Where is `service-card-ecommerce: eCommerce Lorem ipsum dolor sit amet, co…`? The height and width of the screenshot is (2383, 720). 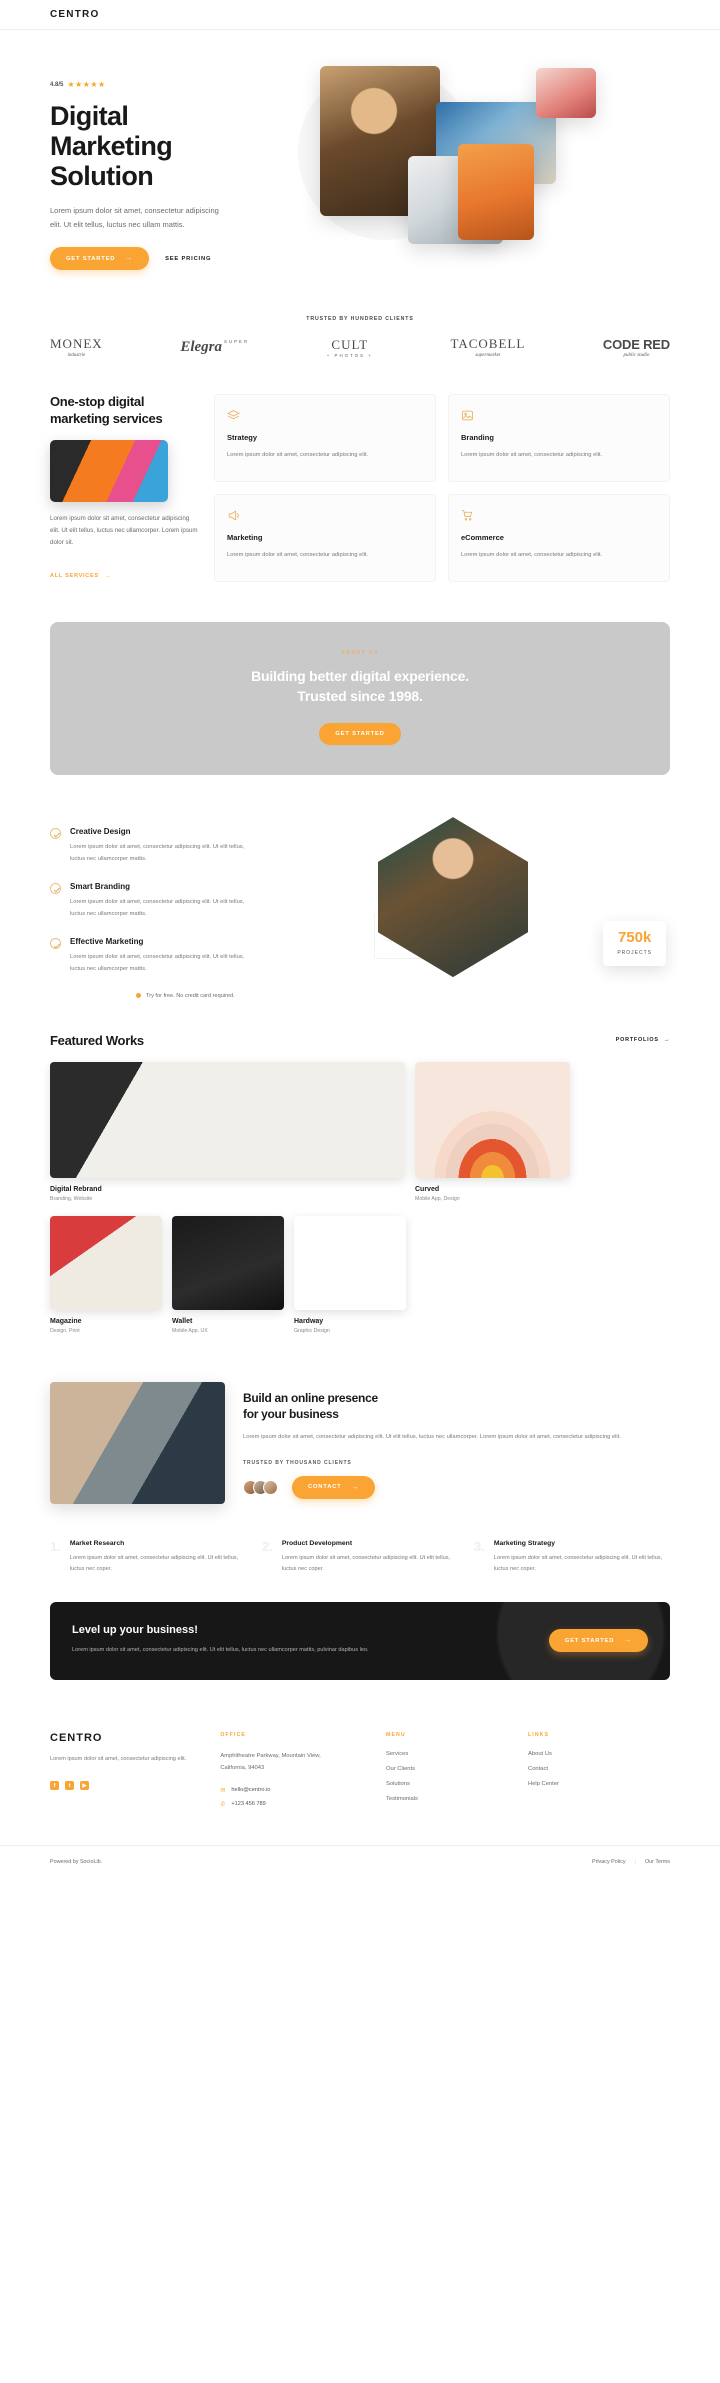
service-card-ecommerce: eCommerce Lorem ipsum dolor sit amet, co… is located at coordinates (559, 537).